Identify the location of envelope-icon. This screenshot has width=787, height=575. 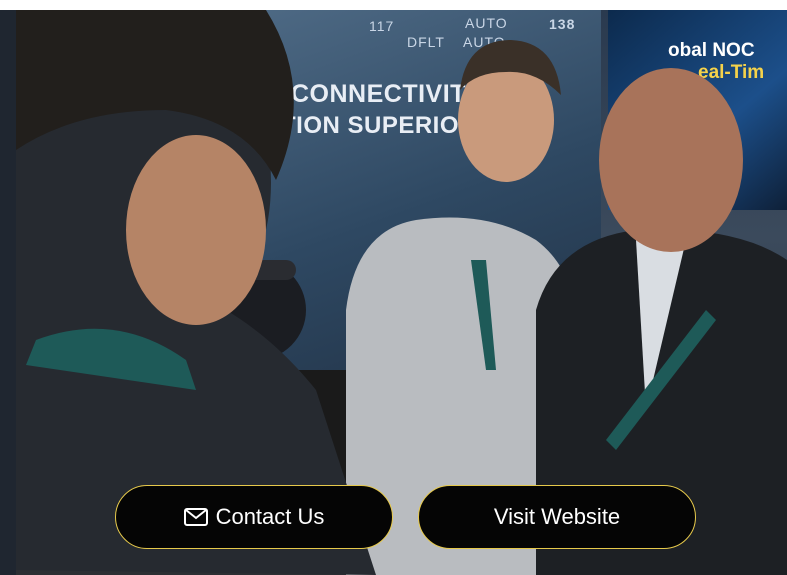
(195, 517).